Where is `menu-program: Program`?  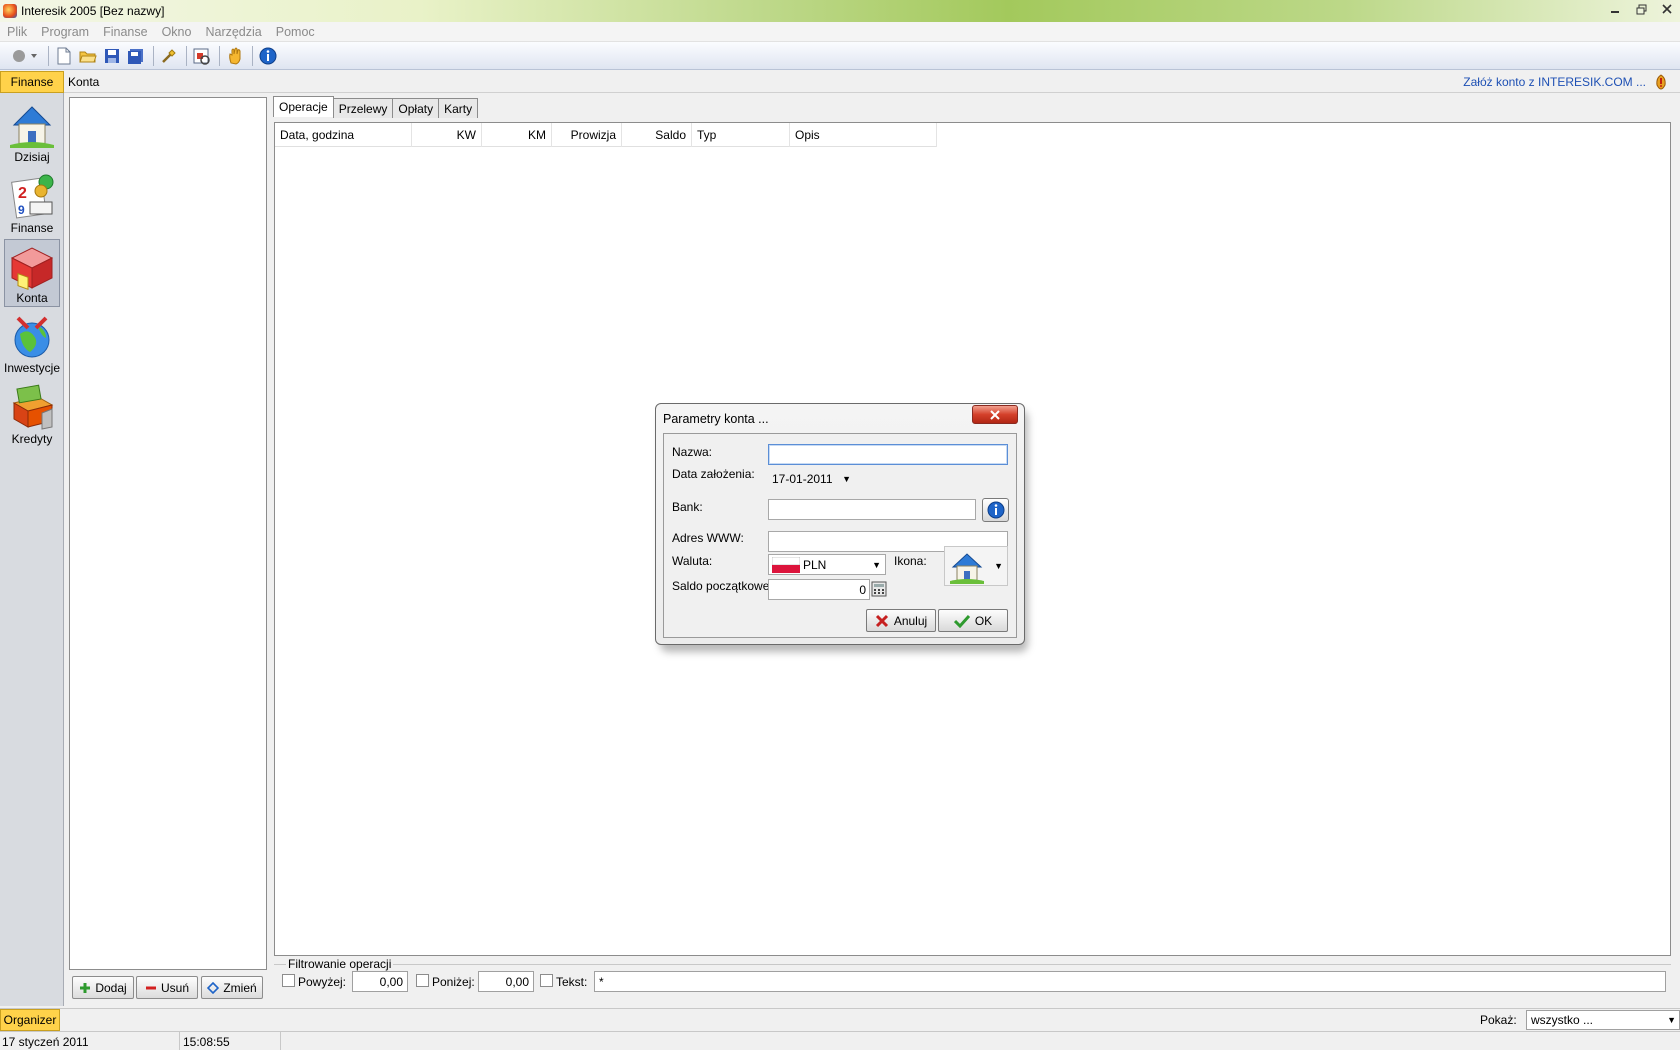 menu-program: Program is located at coordinates (65, 32).